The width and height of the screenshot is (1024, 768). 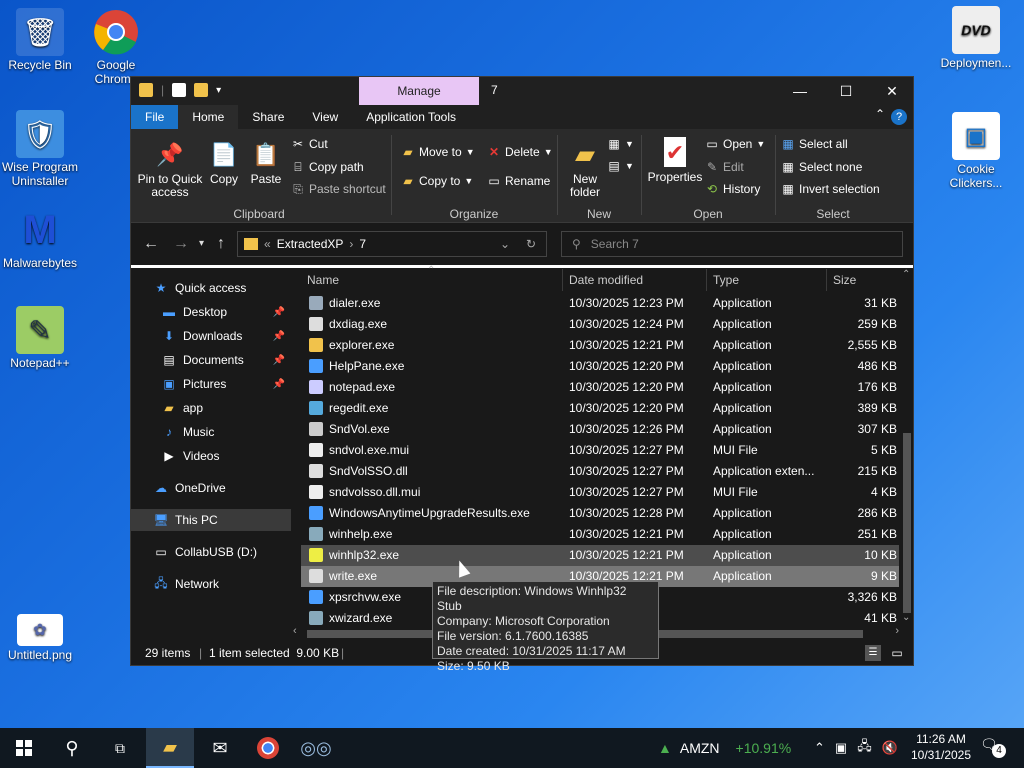 I want to click on paste-shortcut-button: ⎘ Paste shortcut, so click(x=338, y=189).